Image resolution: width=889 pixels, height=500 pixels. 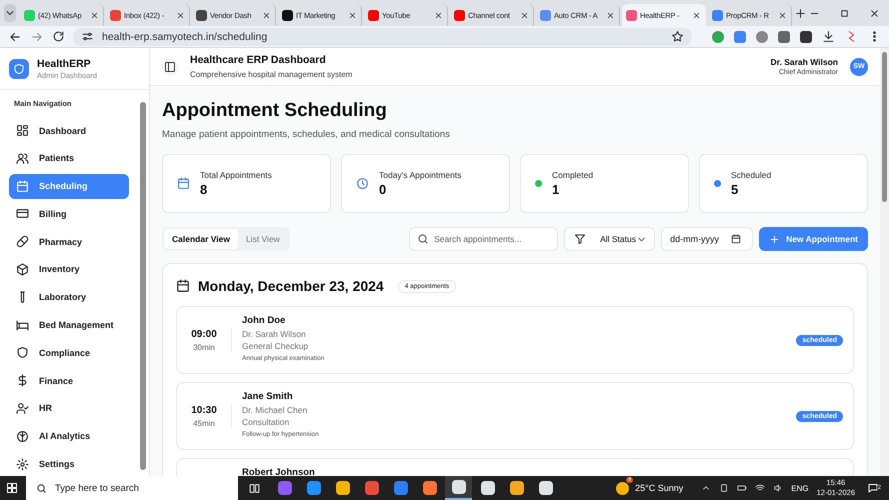 I want to click on stat-value: 1, so click(x=556, y=189).